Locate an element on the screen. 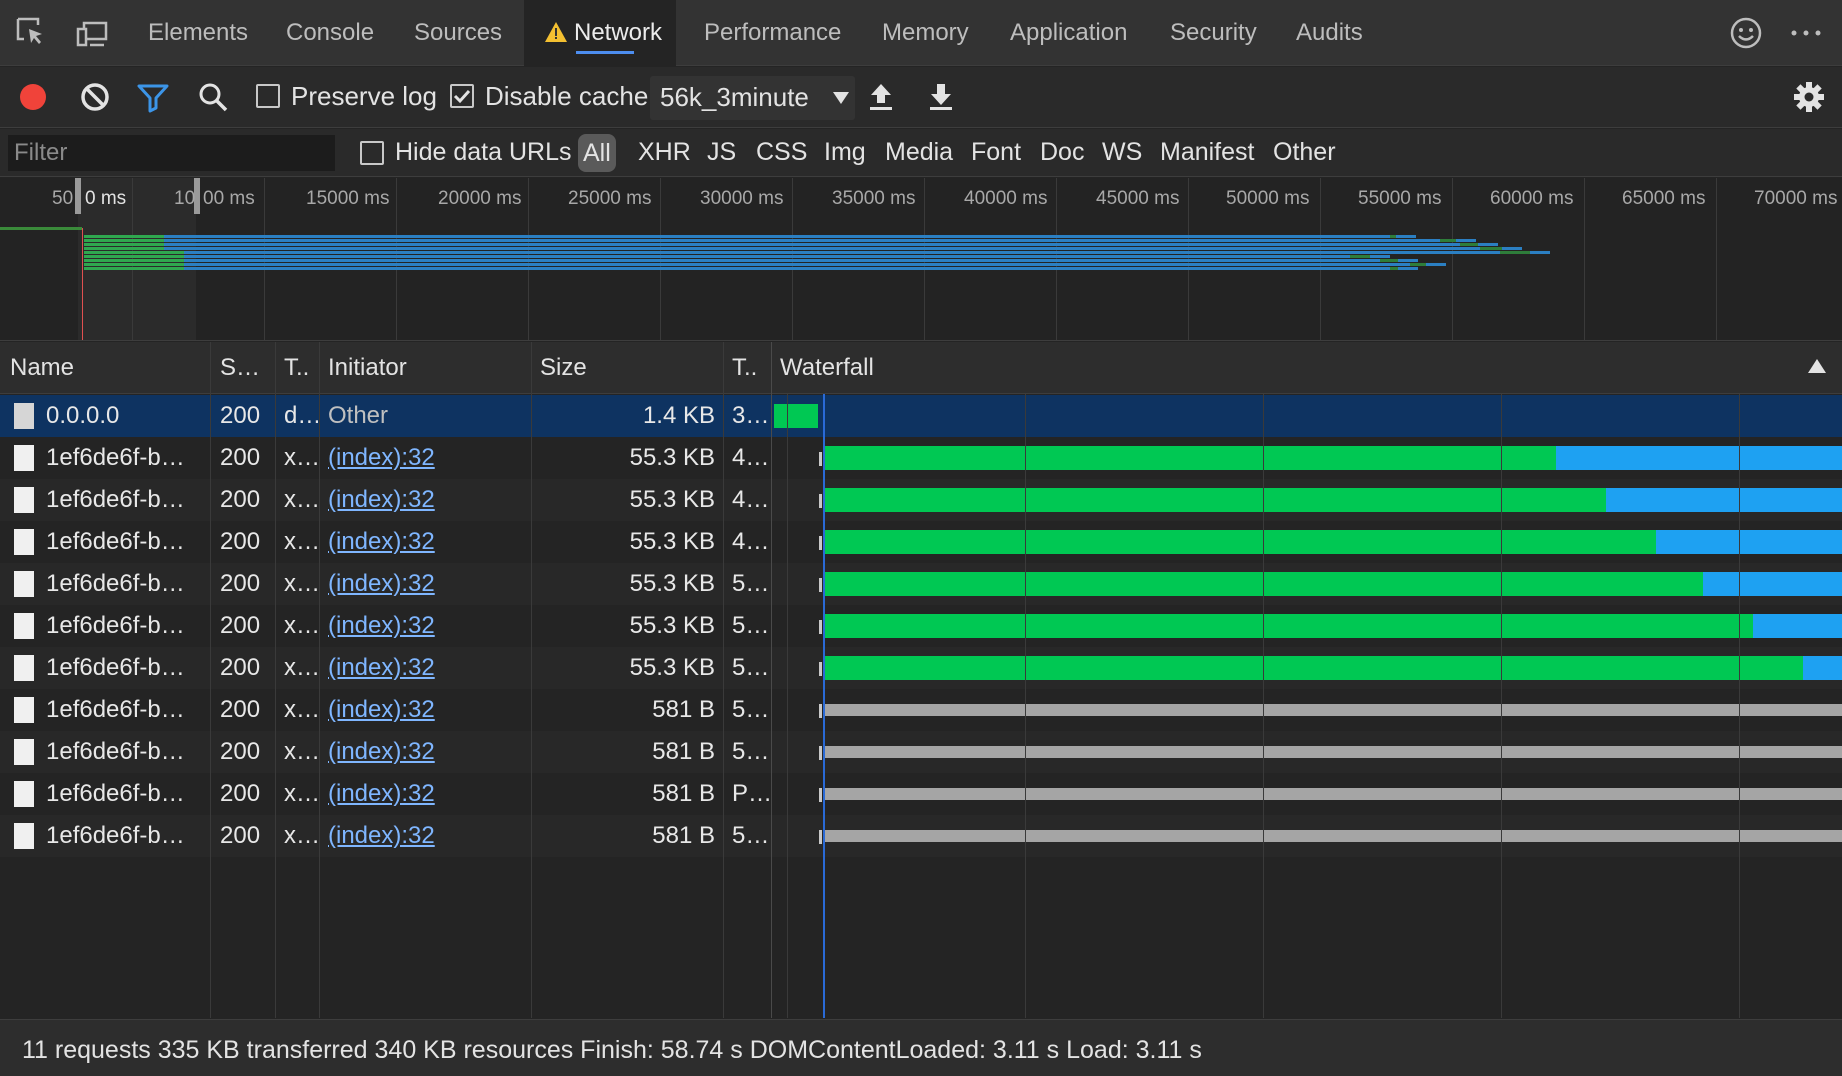  export-har-button is located at coordinates (941, 97).